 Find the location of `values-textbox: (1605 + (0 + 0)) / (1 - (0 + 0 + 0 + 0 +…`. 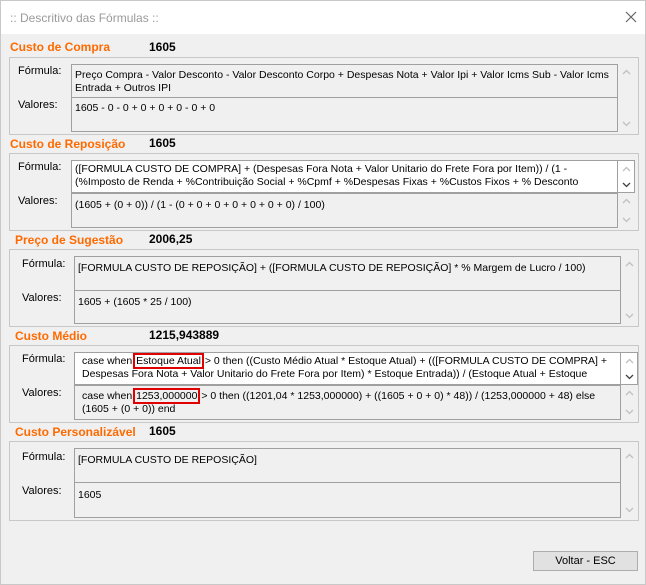

values-textbox: (1605 + (0 + 0)) / (1 - (0 + 0 + 0 + 0 +… is located at coordinates (344, 210).